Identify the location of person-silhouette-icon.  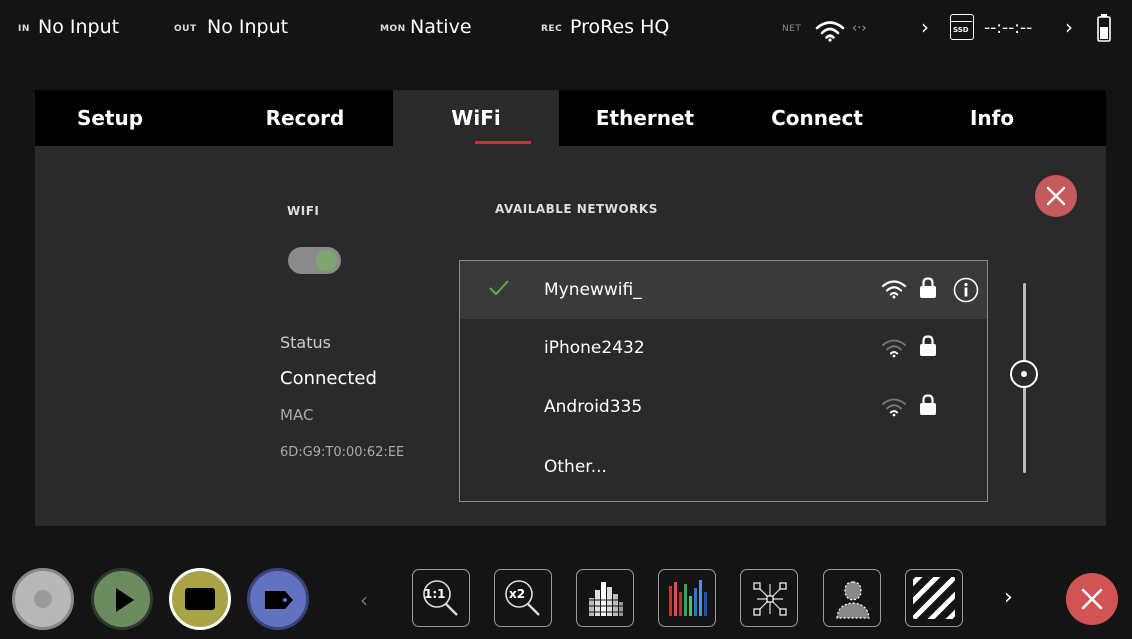
(853, 600).